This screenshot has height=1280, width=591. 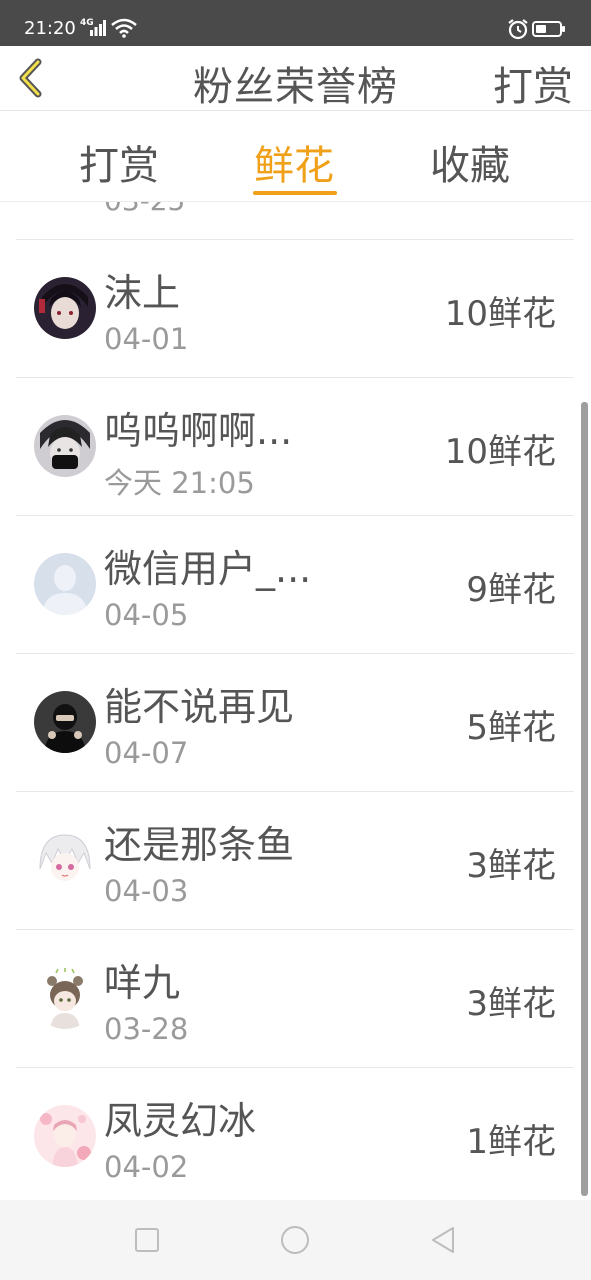 I want to click on list-item: 能不说再见 04-07 5鲜花, so click(x=295, y=723).